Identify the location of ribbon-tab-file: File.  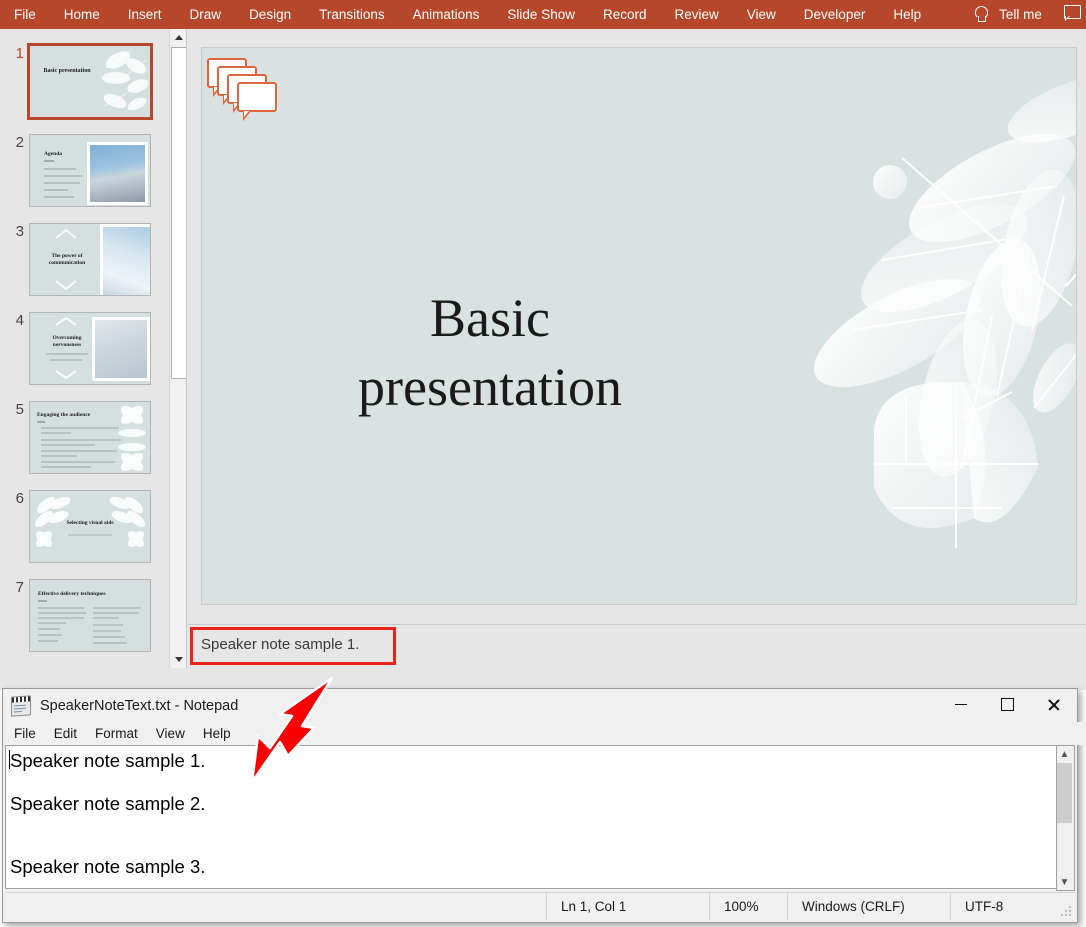
(25, 14).